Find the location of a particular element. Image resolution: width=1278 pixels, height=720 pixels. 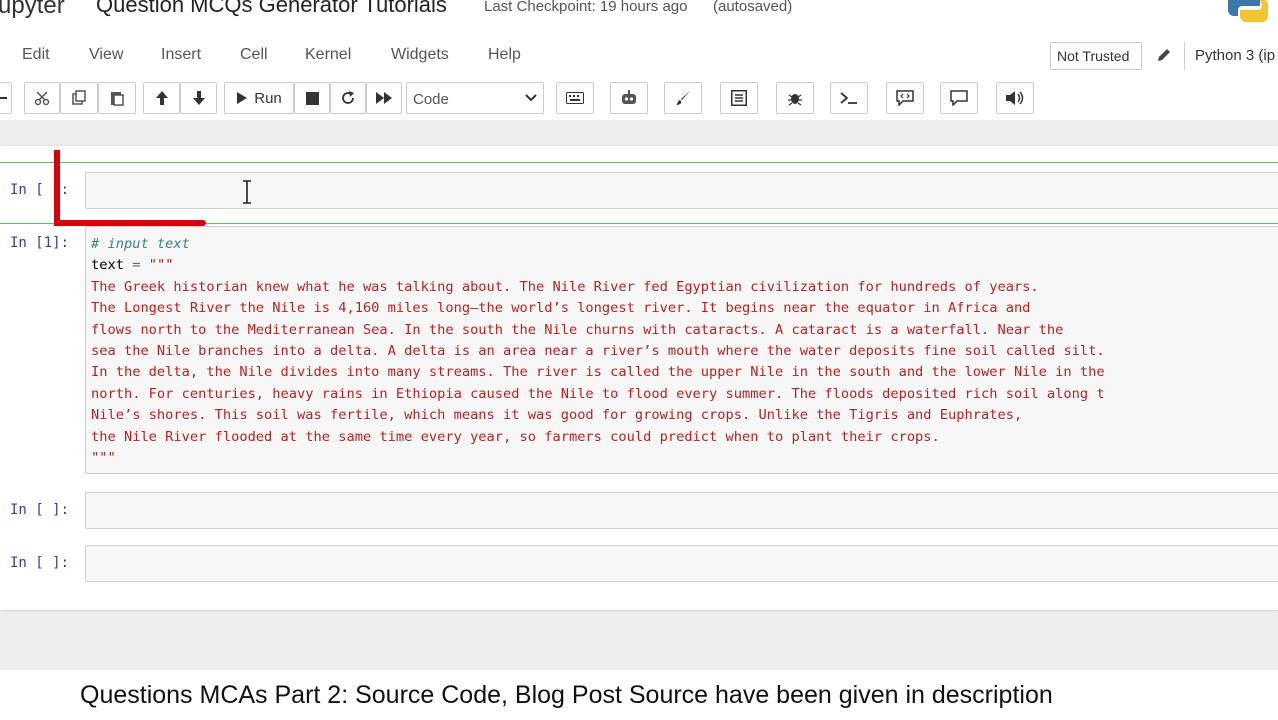

menu-insert: Insert is located at coordinates (181, 55).